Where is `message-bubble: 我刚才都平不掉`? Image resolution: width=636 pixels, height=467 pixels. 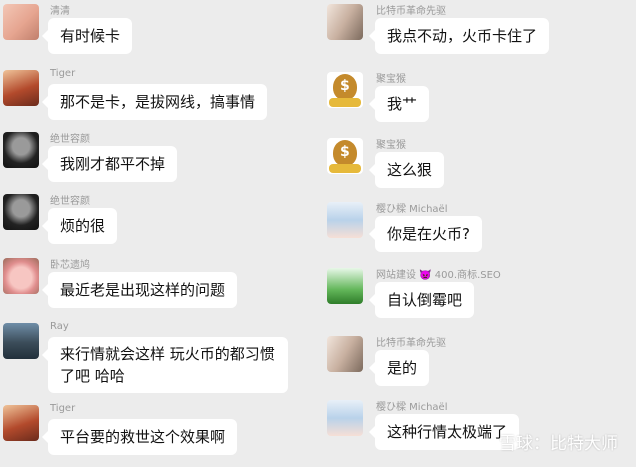
message-bubble: 我刚才都平不掉 is located at coordinates (109, 164).